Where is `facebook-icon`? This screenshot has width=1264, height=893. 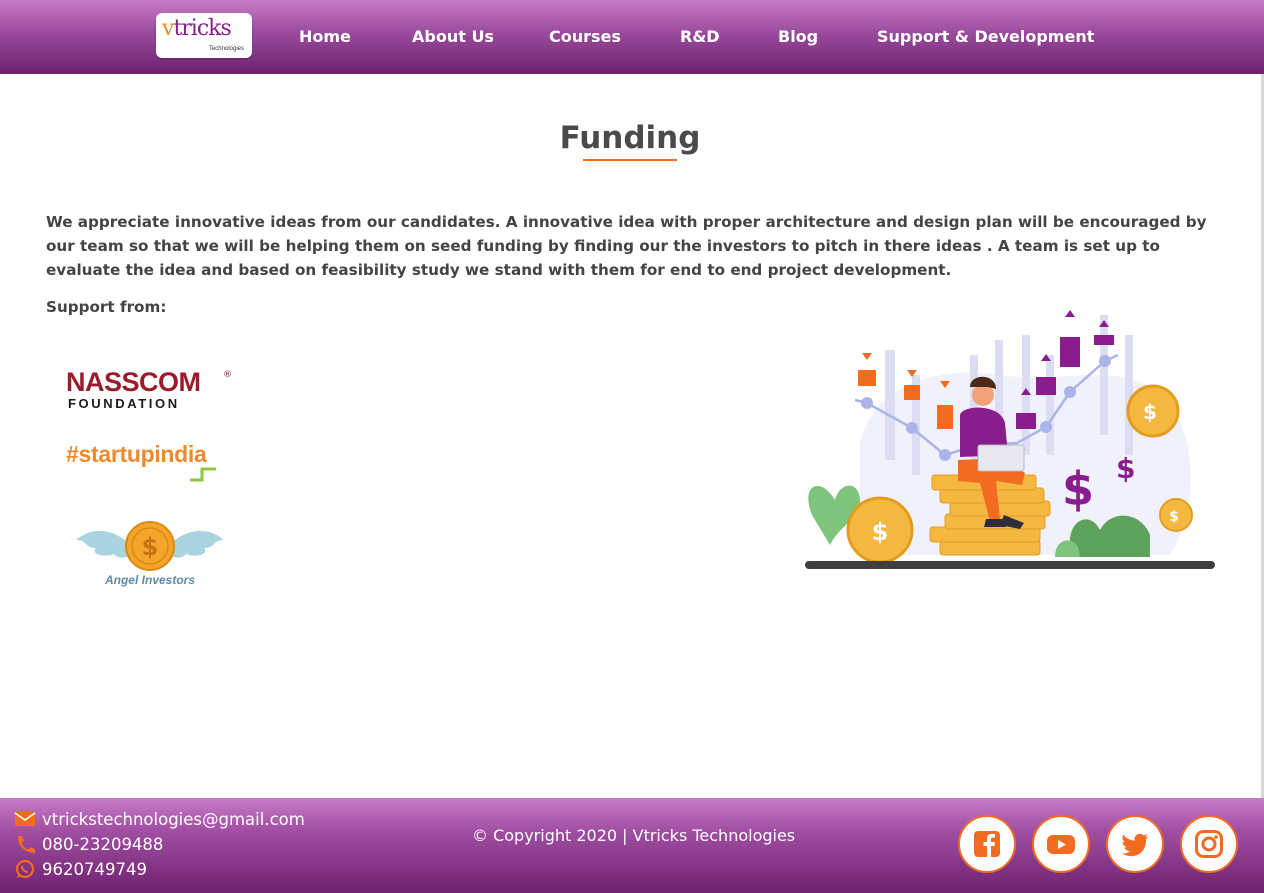
facebook-icon is located at coordinates (987, 844).